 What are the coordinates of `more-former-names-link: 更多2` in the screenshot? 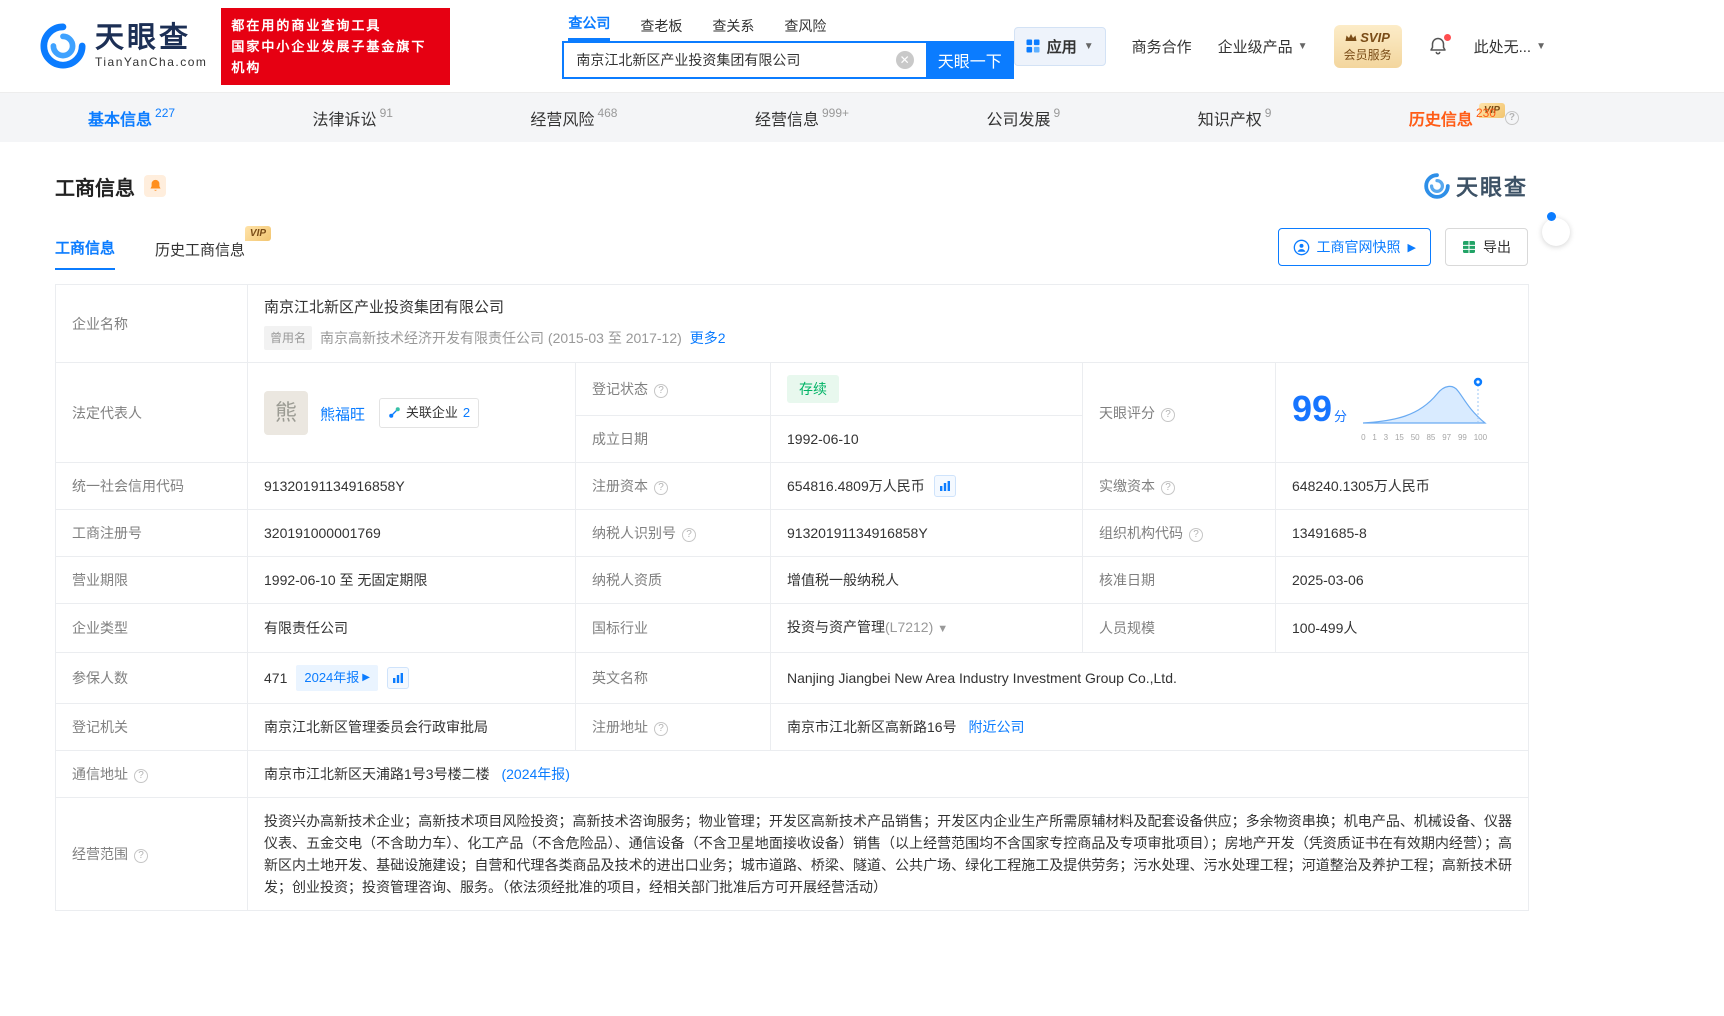 It's located at (708, 338).